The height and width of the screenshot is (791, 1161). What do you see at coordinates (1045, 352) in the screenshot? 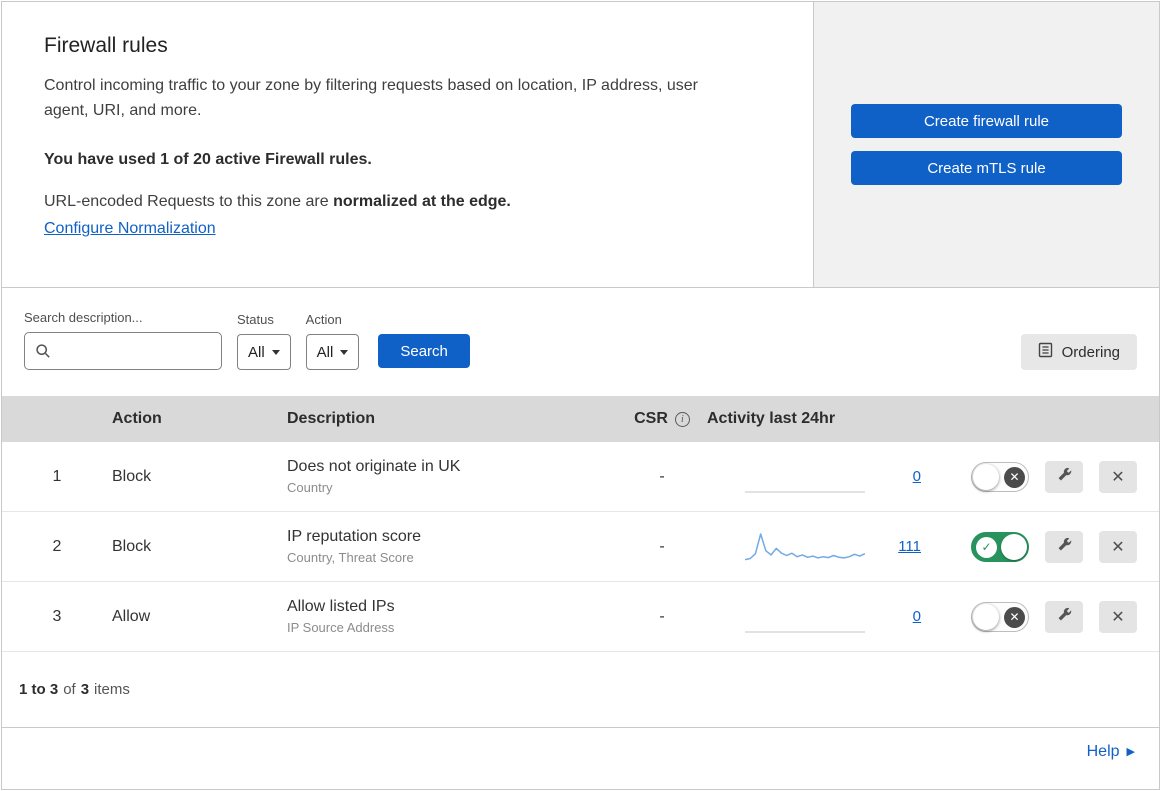
I see `ordering-list-icon` at bounding box center [1045, 352].